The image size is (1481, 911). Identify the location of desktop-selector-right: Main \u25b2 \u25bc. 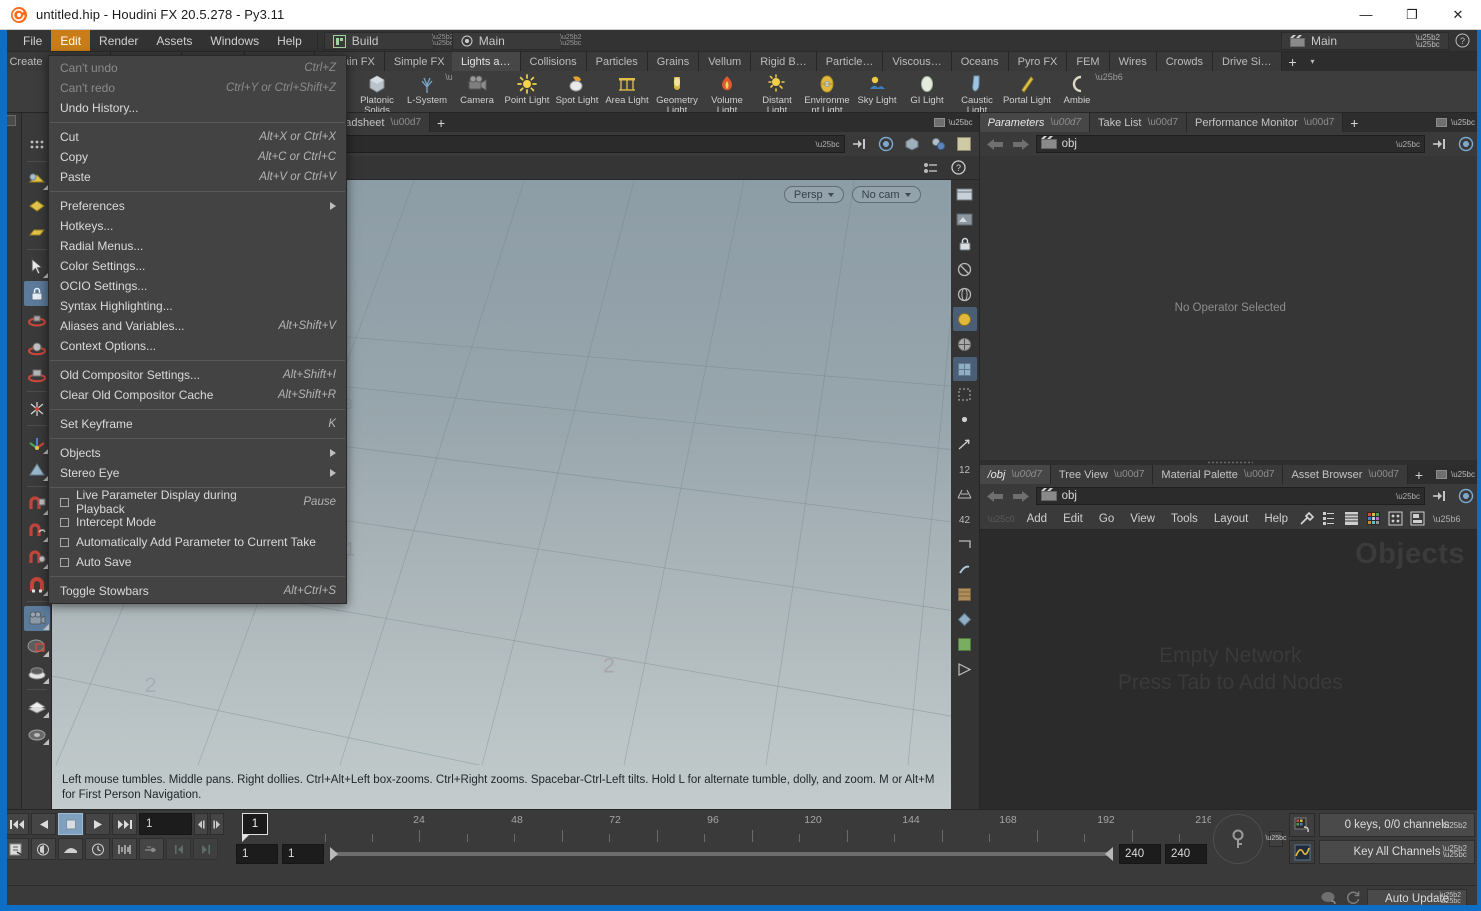
(1365, 40).